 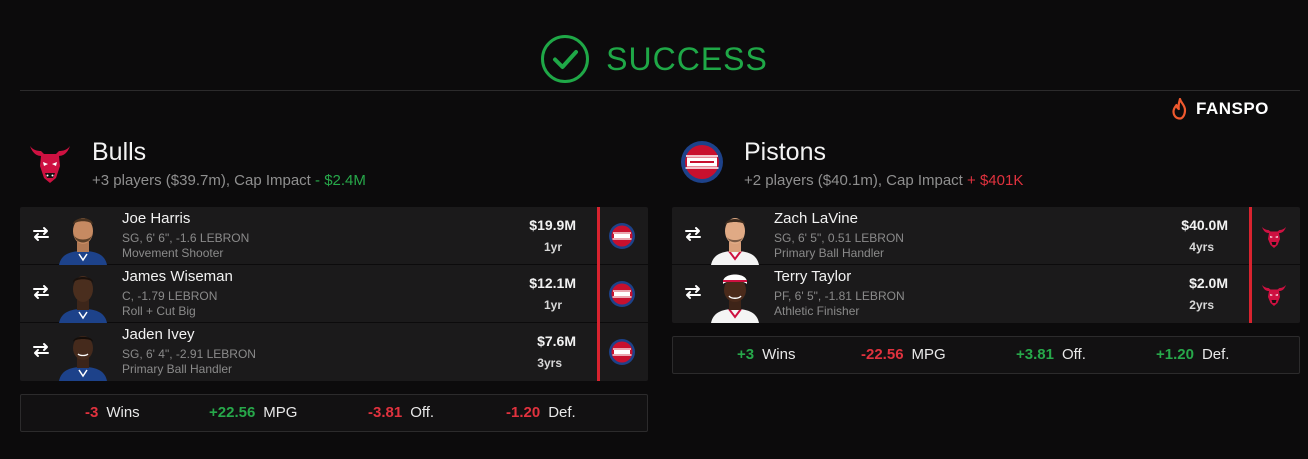 What do you see at coordinates (159, 311) in the screenshot?
I see `player-archetype: Roll + Cut Big` at bounding box center [159, 311].